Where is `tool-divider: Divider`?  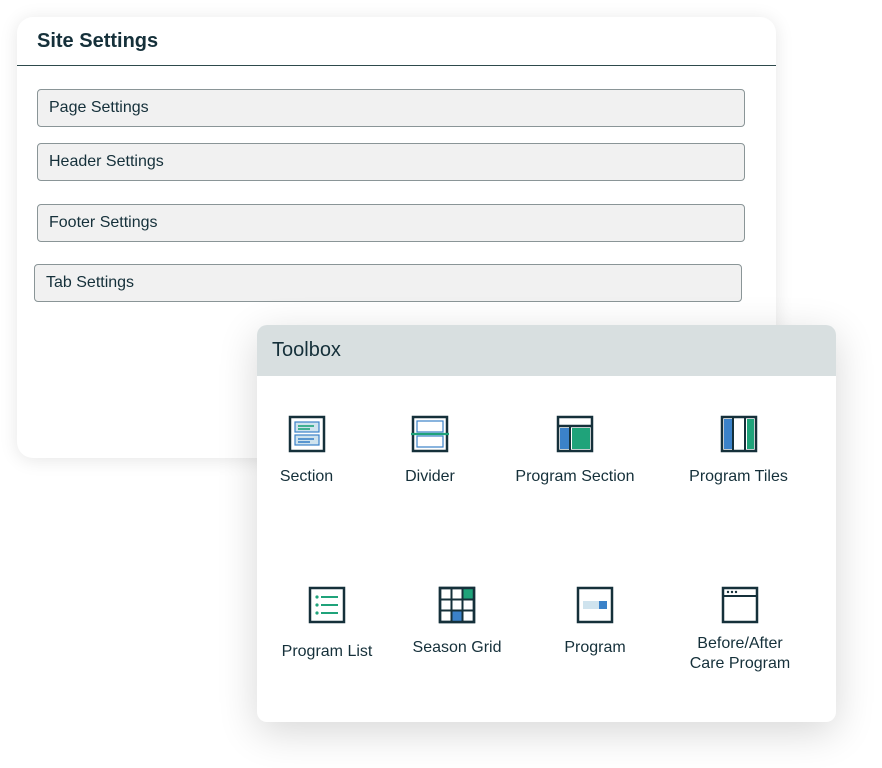 tool-divider: Divider is located at coordinates (430, 451).